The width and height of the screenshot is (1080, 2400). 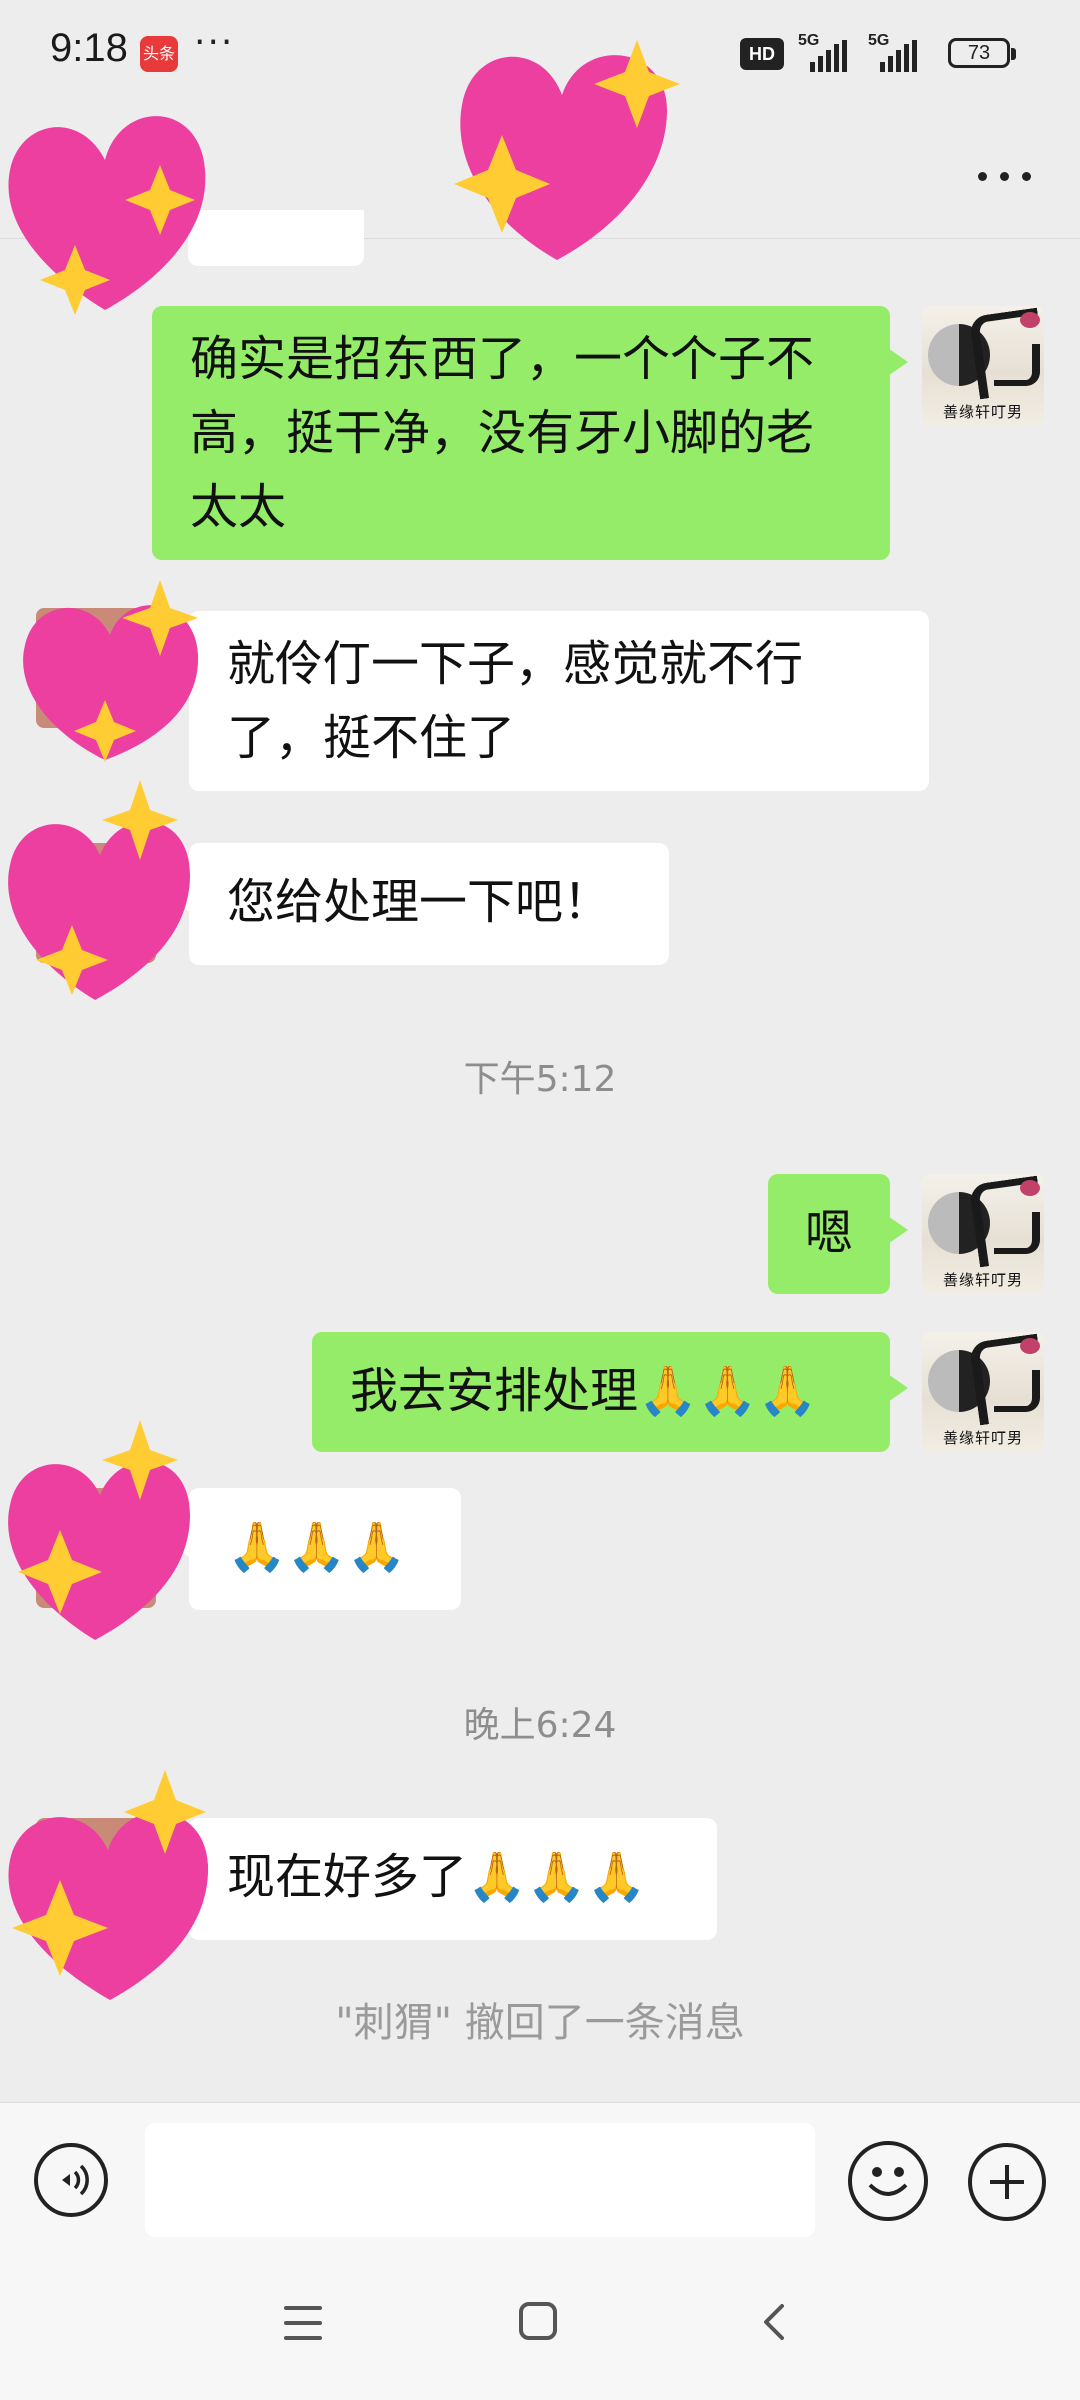 I want to click on message-bubble-sent: 我去安排处理🙏🙏🙏, so click(x=610, y=1392).